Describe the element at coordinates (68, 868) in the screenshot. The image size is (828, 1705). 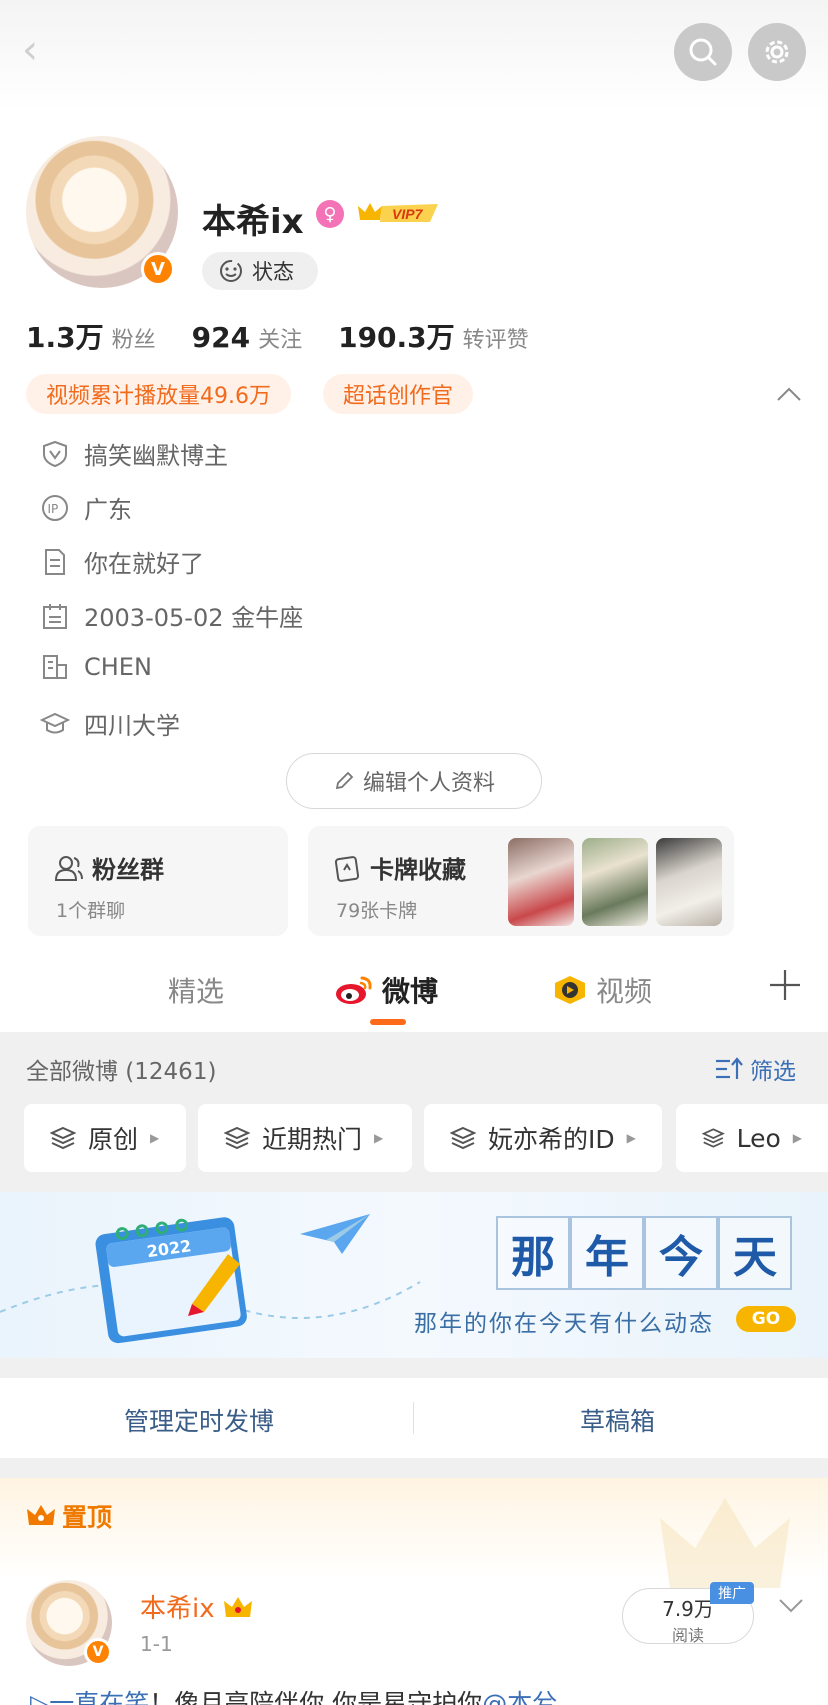
I see `group-icon` at that location.